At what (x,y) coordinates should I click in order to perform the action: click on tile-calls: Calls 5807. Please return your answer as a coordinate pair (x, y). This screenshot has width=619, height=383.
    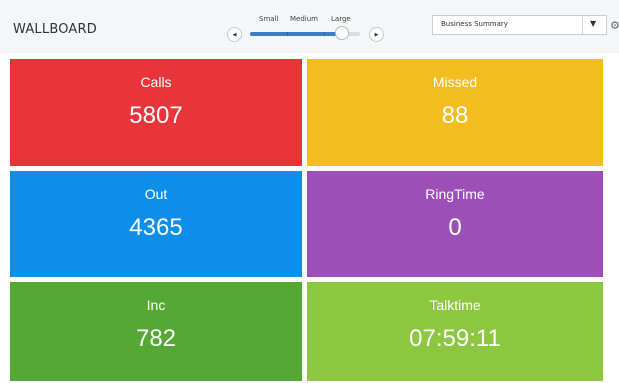
    Looking at the image, I should click on (156, 112).